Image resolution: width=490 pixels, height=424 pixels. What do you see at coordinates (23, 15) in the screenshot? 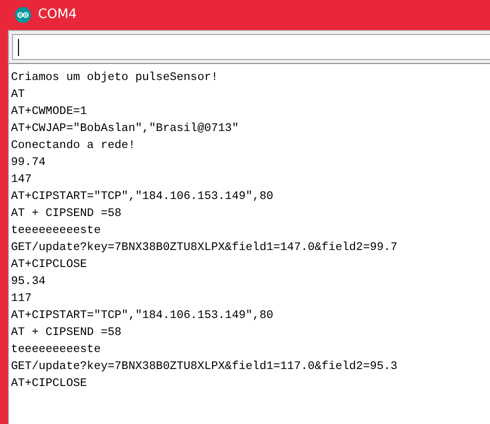
I see `infinity-logo-icon` at bounding box center [23, 15].